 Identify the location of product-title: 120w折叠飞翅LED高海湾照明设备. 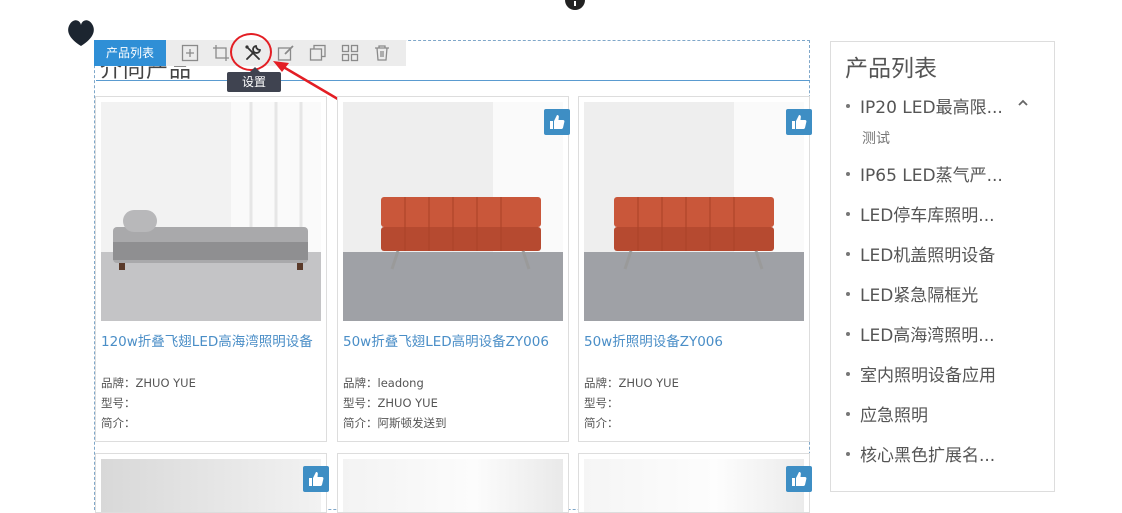
(212, 340).